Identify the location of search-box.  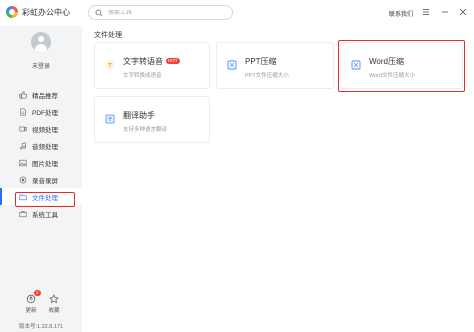
(160, 12).